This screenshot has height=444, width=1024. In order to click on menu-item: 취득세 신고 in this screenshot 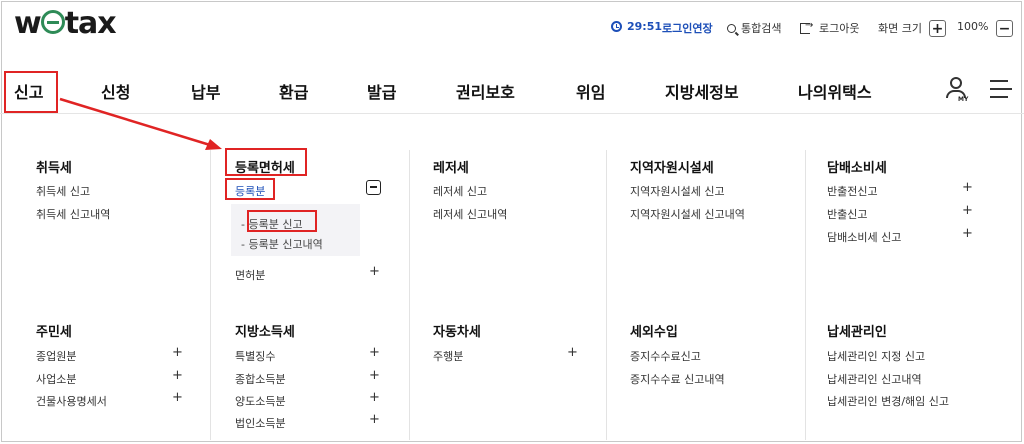, I will do `click(63, 191)`.